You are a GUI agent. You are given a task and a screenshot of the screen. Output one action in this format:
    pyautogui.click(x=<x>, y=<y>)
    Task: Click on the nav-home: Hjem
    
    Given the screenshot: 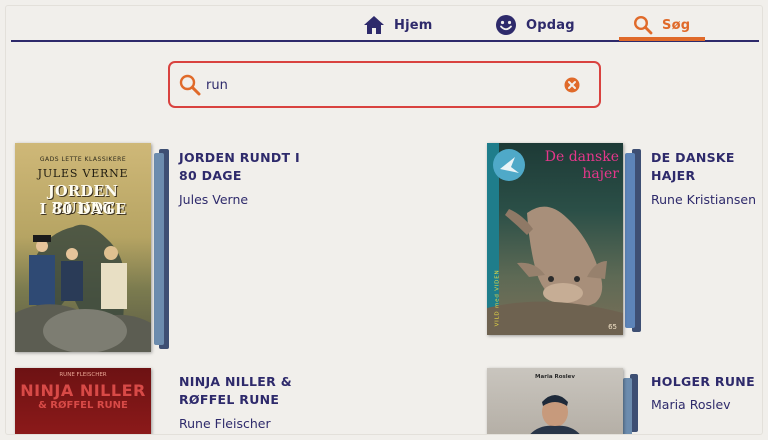 What is the action you would take?
    pyautogui.click(x=398, y=25)
    